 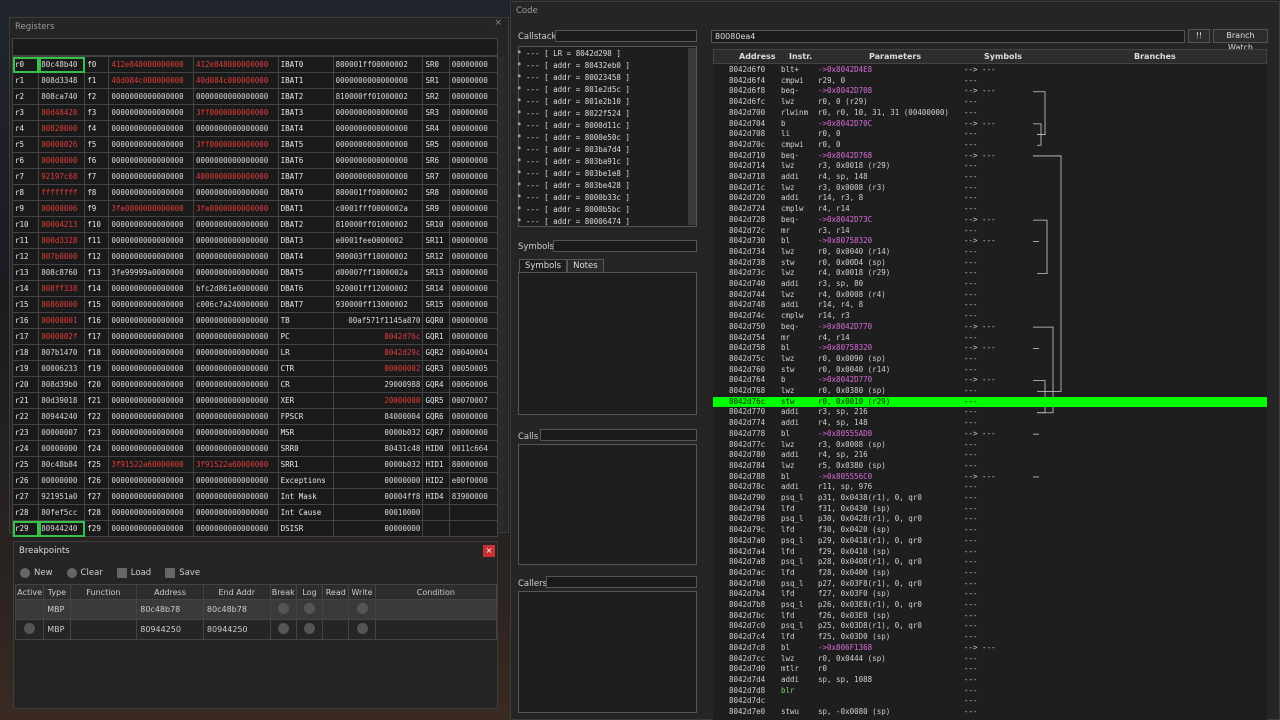 I want to click on callers-filter-input, so click(x=621, y=582).